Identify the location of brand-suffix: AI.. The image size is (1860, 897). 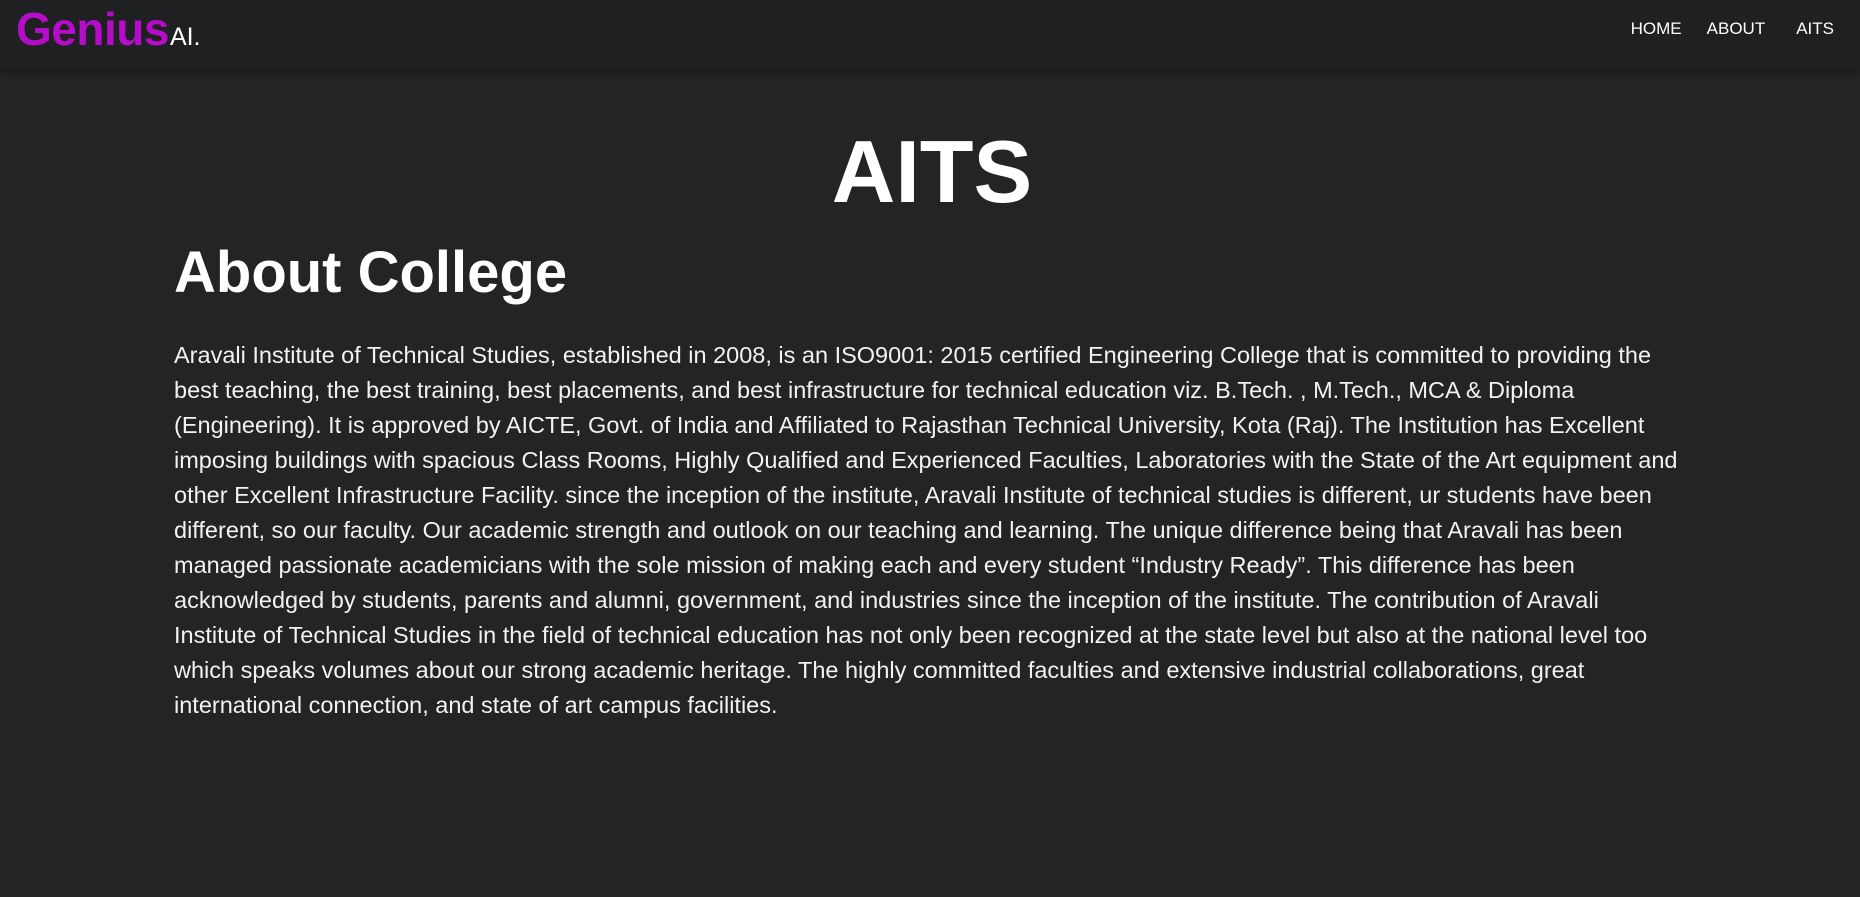
(185, 37).